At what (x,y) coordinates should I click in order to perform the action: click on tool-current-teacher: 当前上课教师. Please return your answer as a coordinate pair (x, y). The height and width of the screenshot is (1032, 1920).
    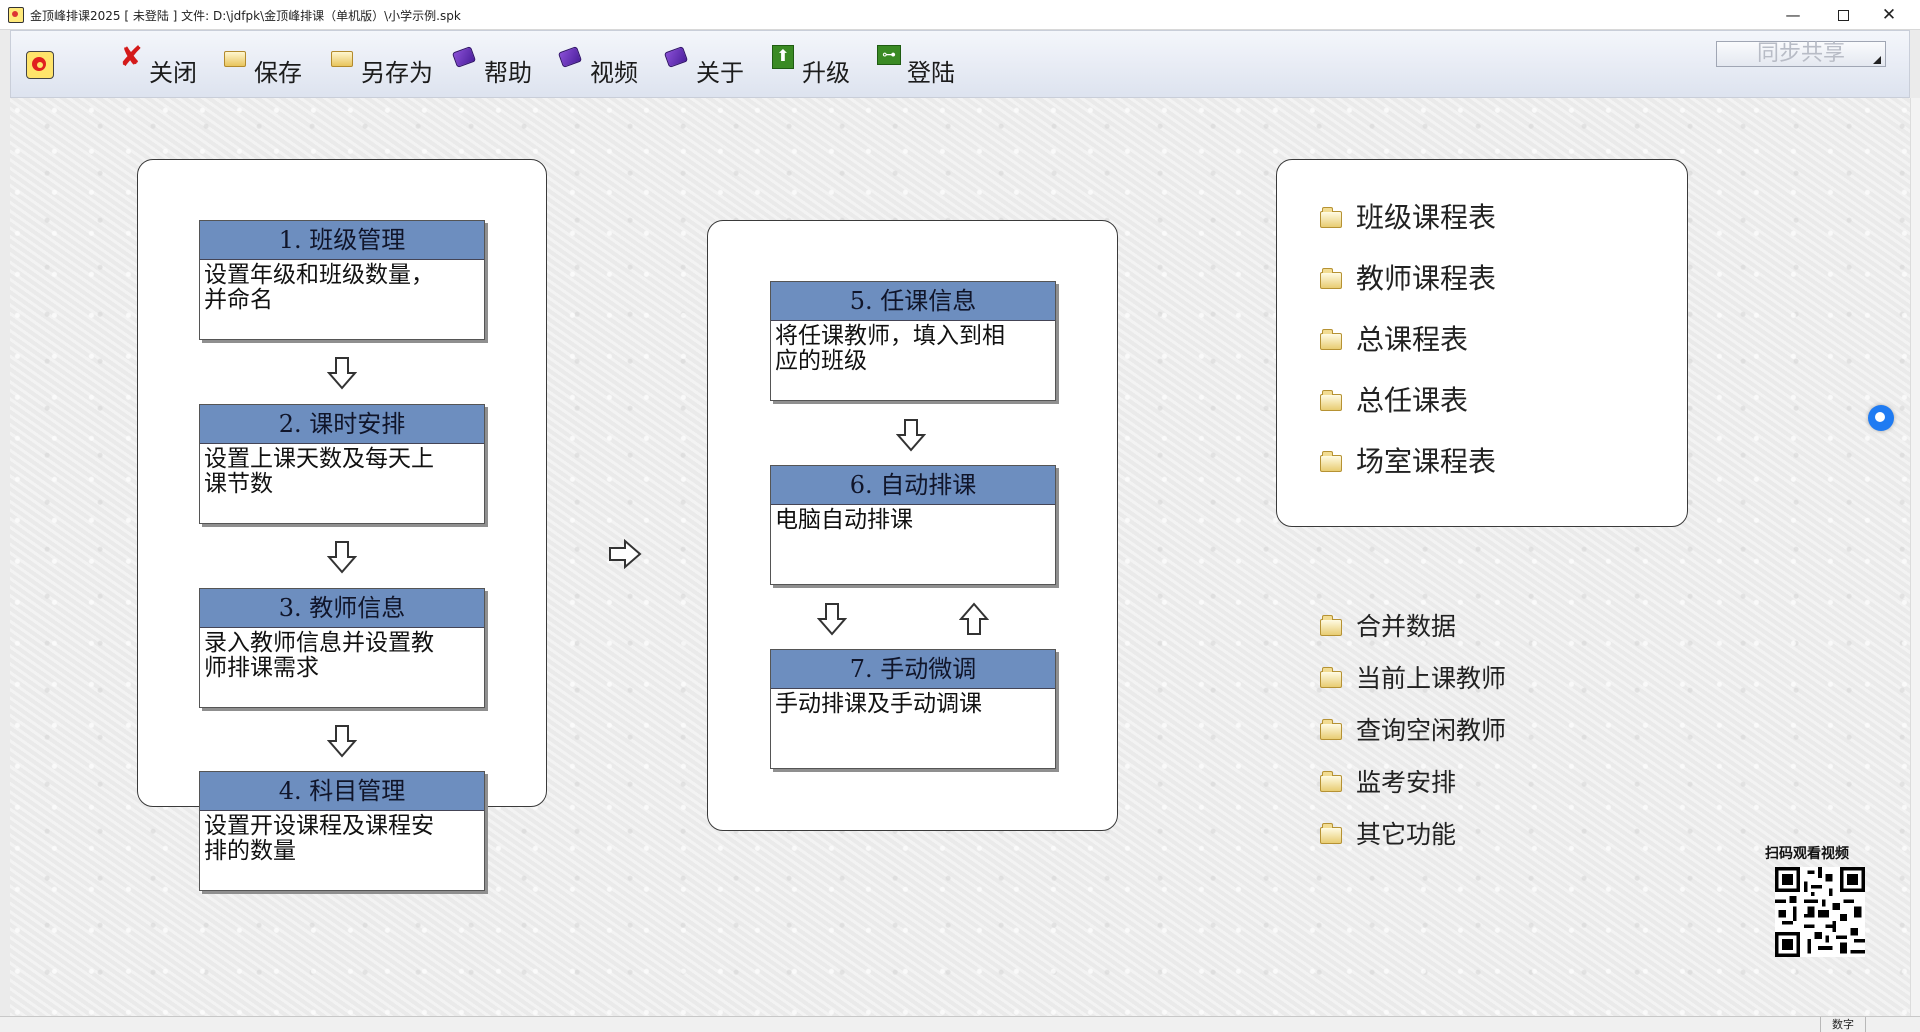
    Looking at the image, I should click on (1413, 677).